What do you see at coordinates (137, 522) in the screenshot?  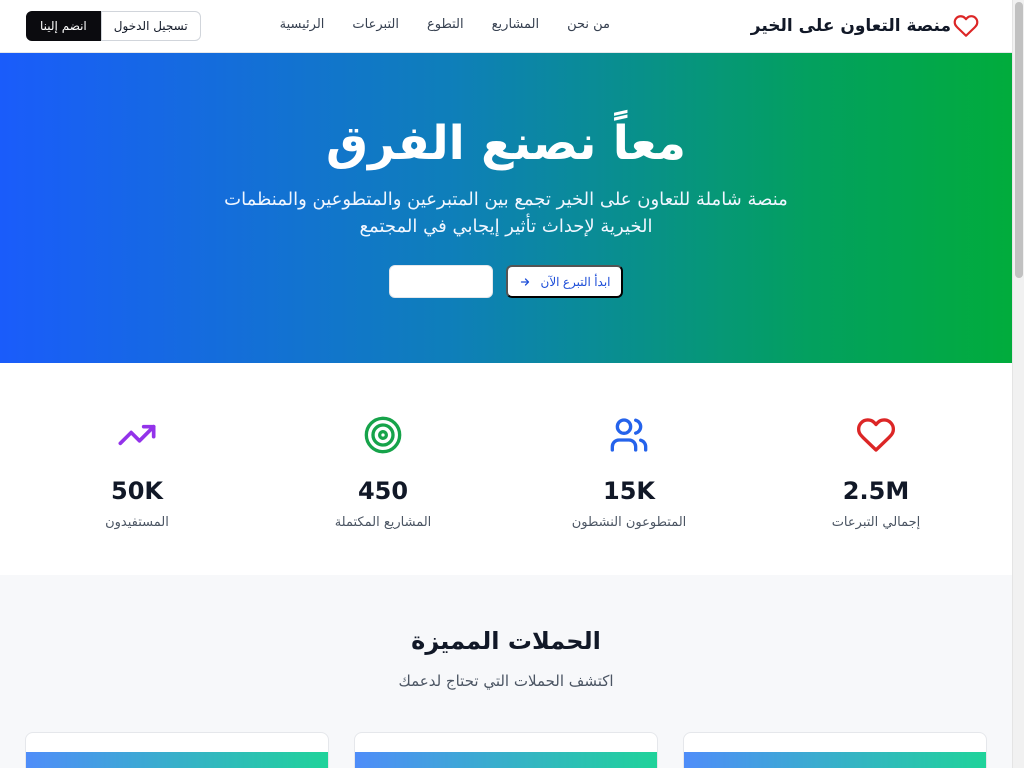 I see `stat-label: المستفيدون` at bounding box center [137, 522].